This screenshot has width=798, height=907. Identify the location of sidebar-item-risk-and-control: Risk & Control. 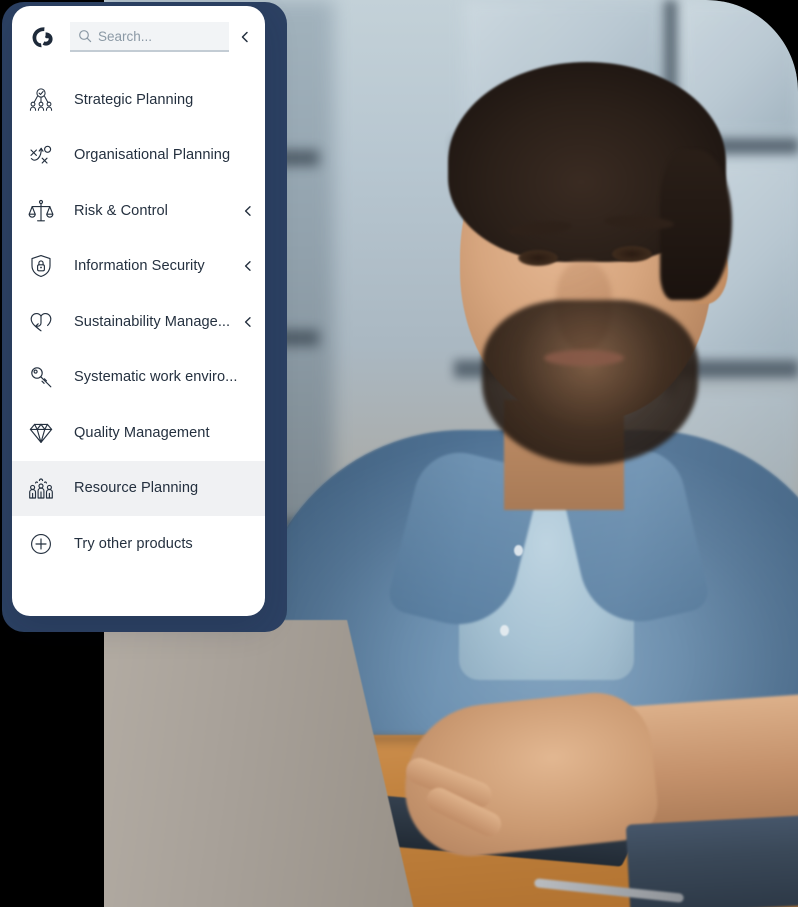
(138, 211).